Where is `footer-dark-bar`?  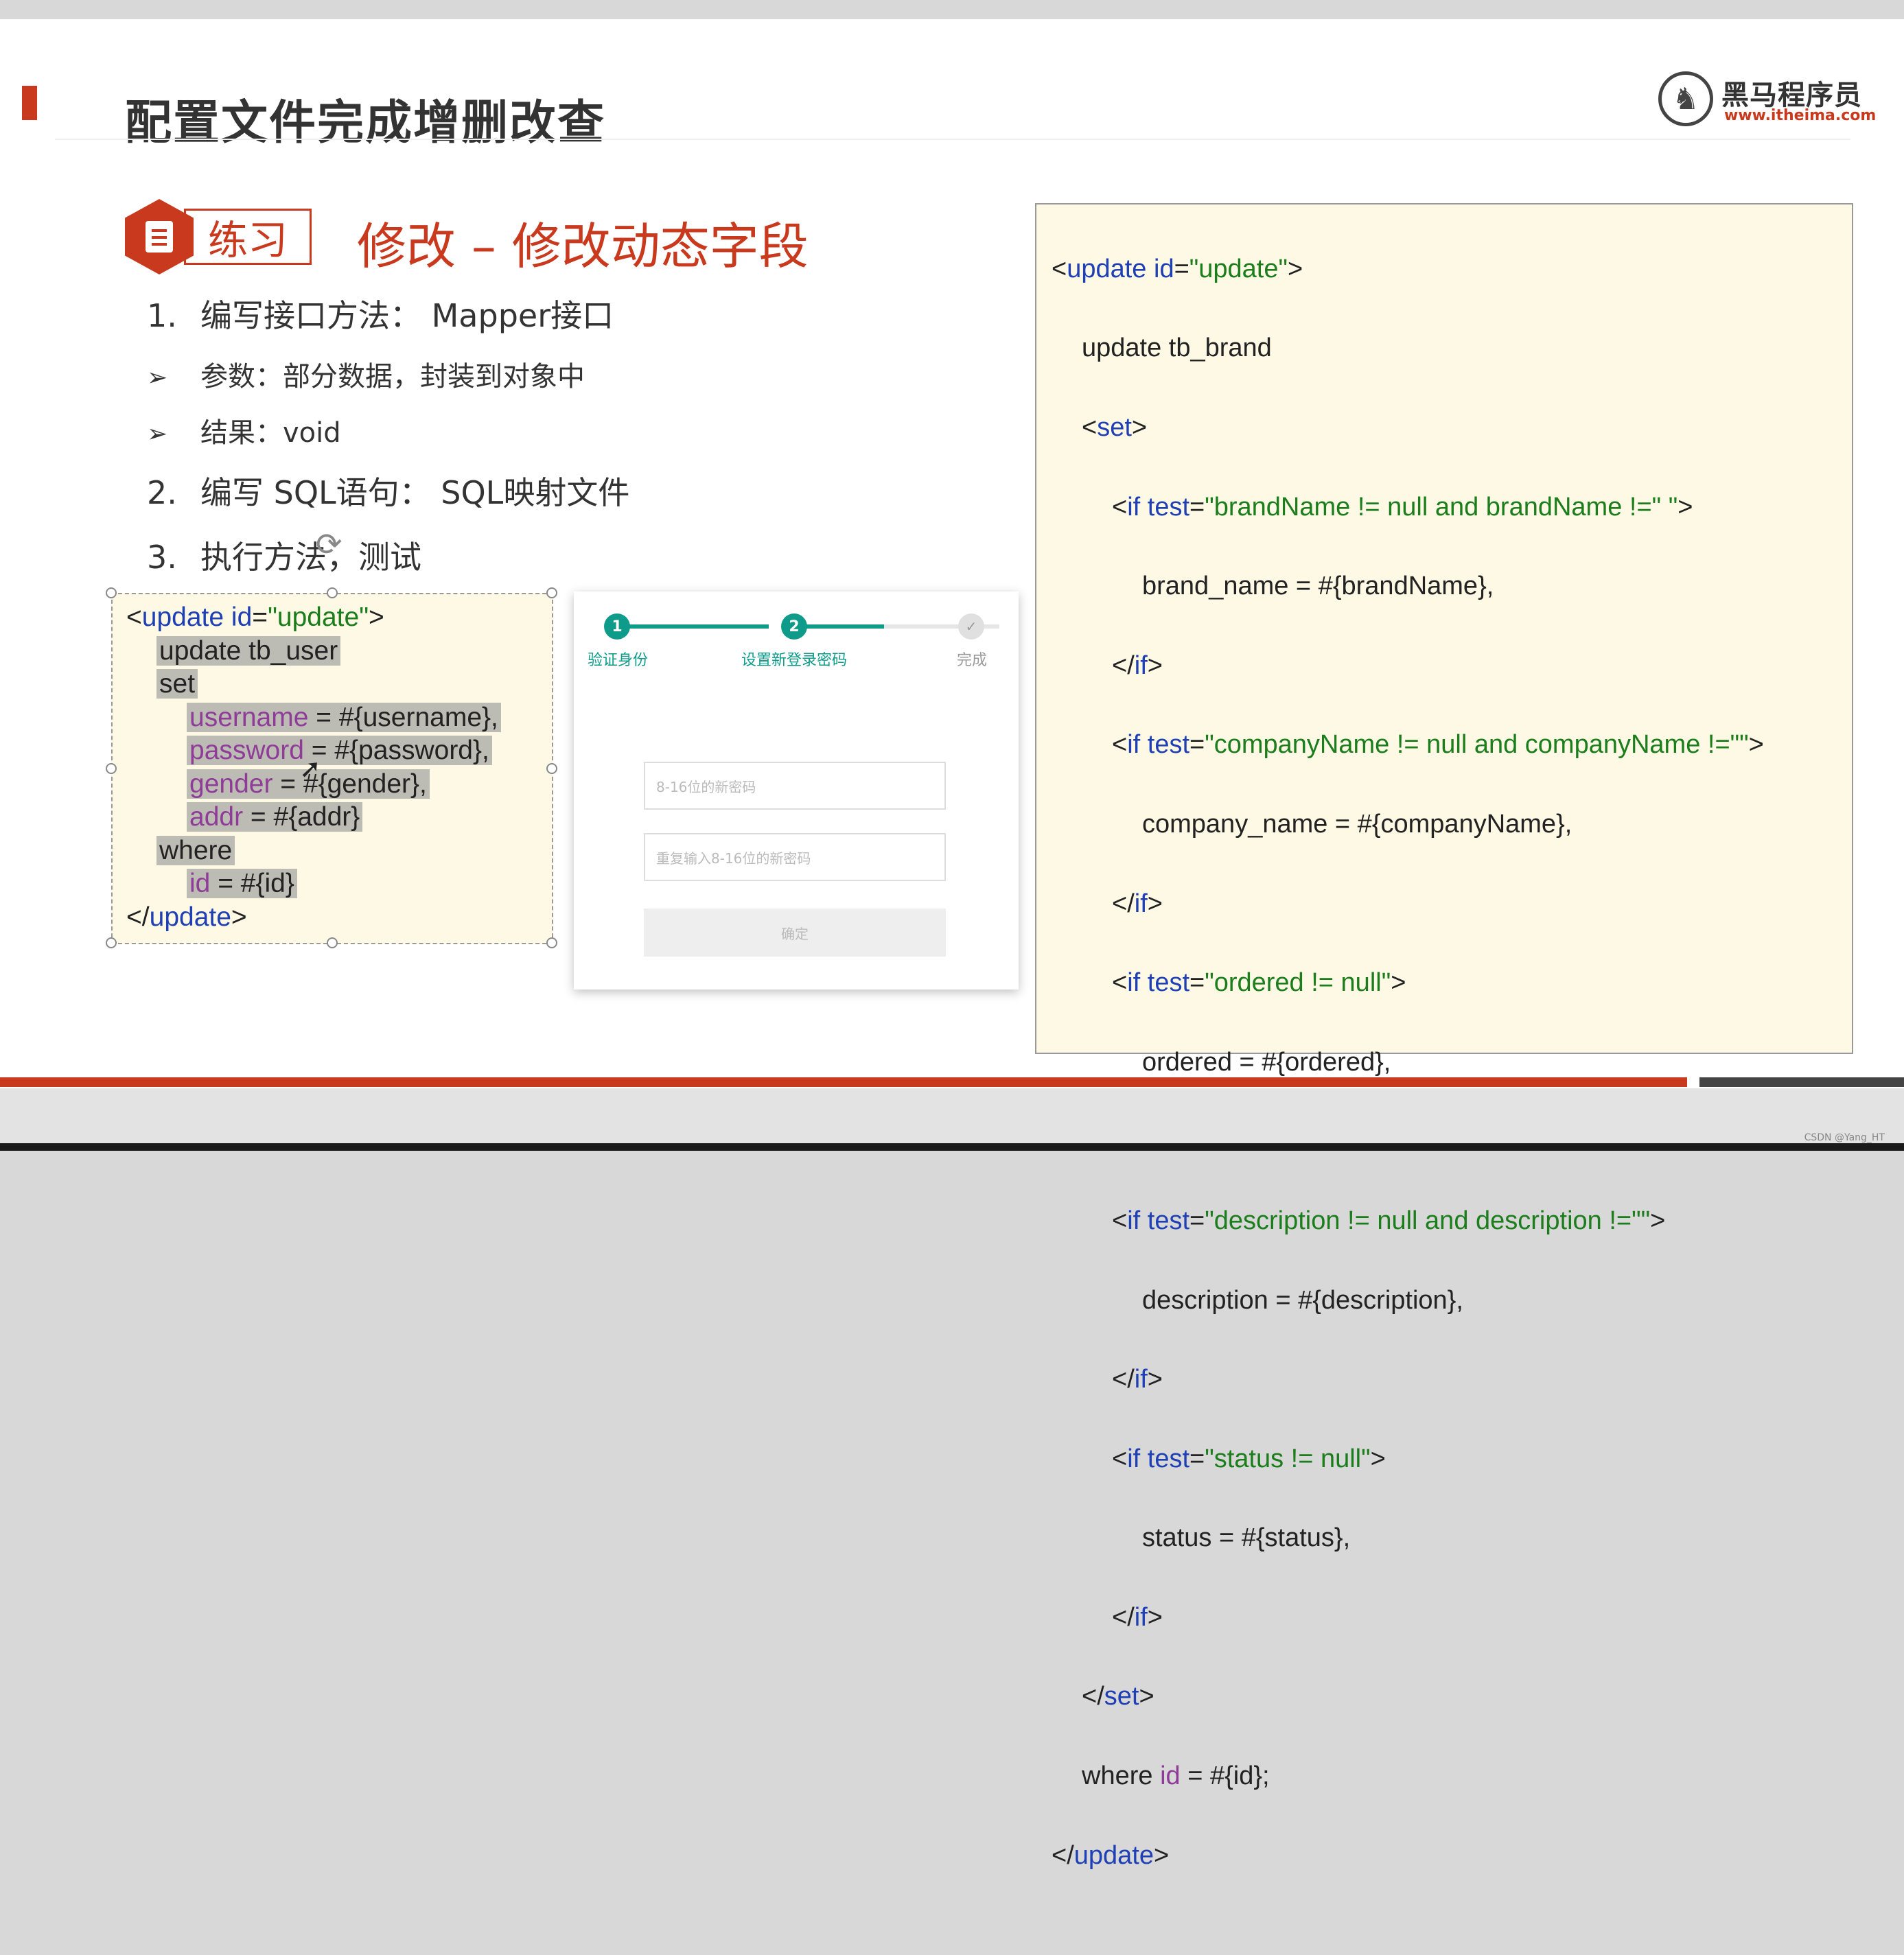
footer-dark-bar is located at coordinates (1801, 1082).